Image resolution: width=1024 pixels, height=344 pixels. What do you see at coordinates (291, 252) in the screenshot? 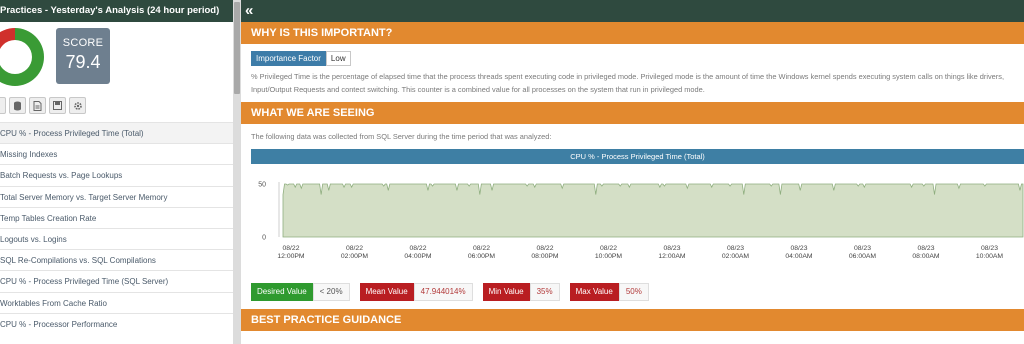
I see `chart-x-tick-label: 08/22 12:00PM` at bounding box center [291, 252].